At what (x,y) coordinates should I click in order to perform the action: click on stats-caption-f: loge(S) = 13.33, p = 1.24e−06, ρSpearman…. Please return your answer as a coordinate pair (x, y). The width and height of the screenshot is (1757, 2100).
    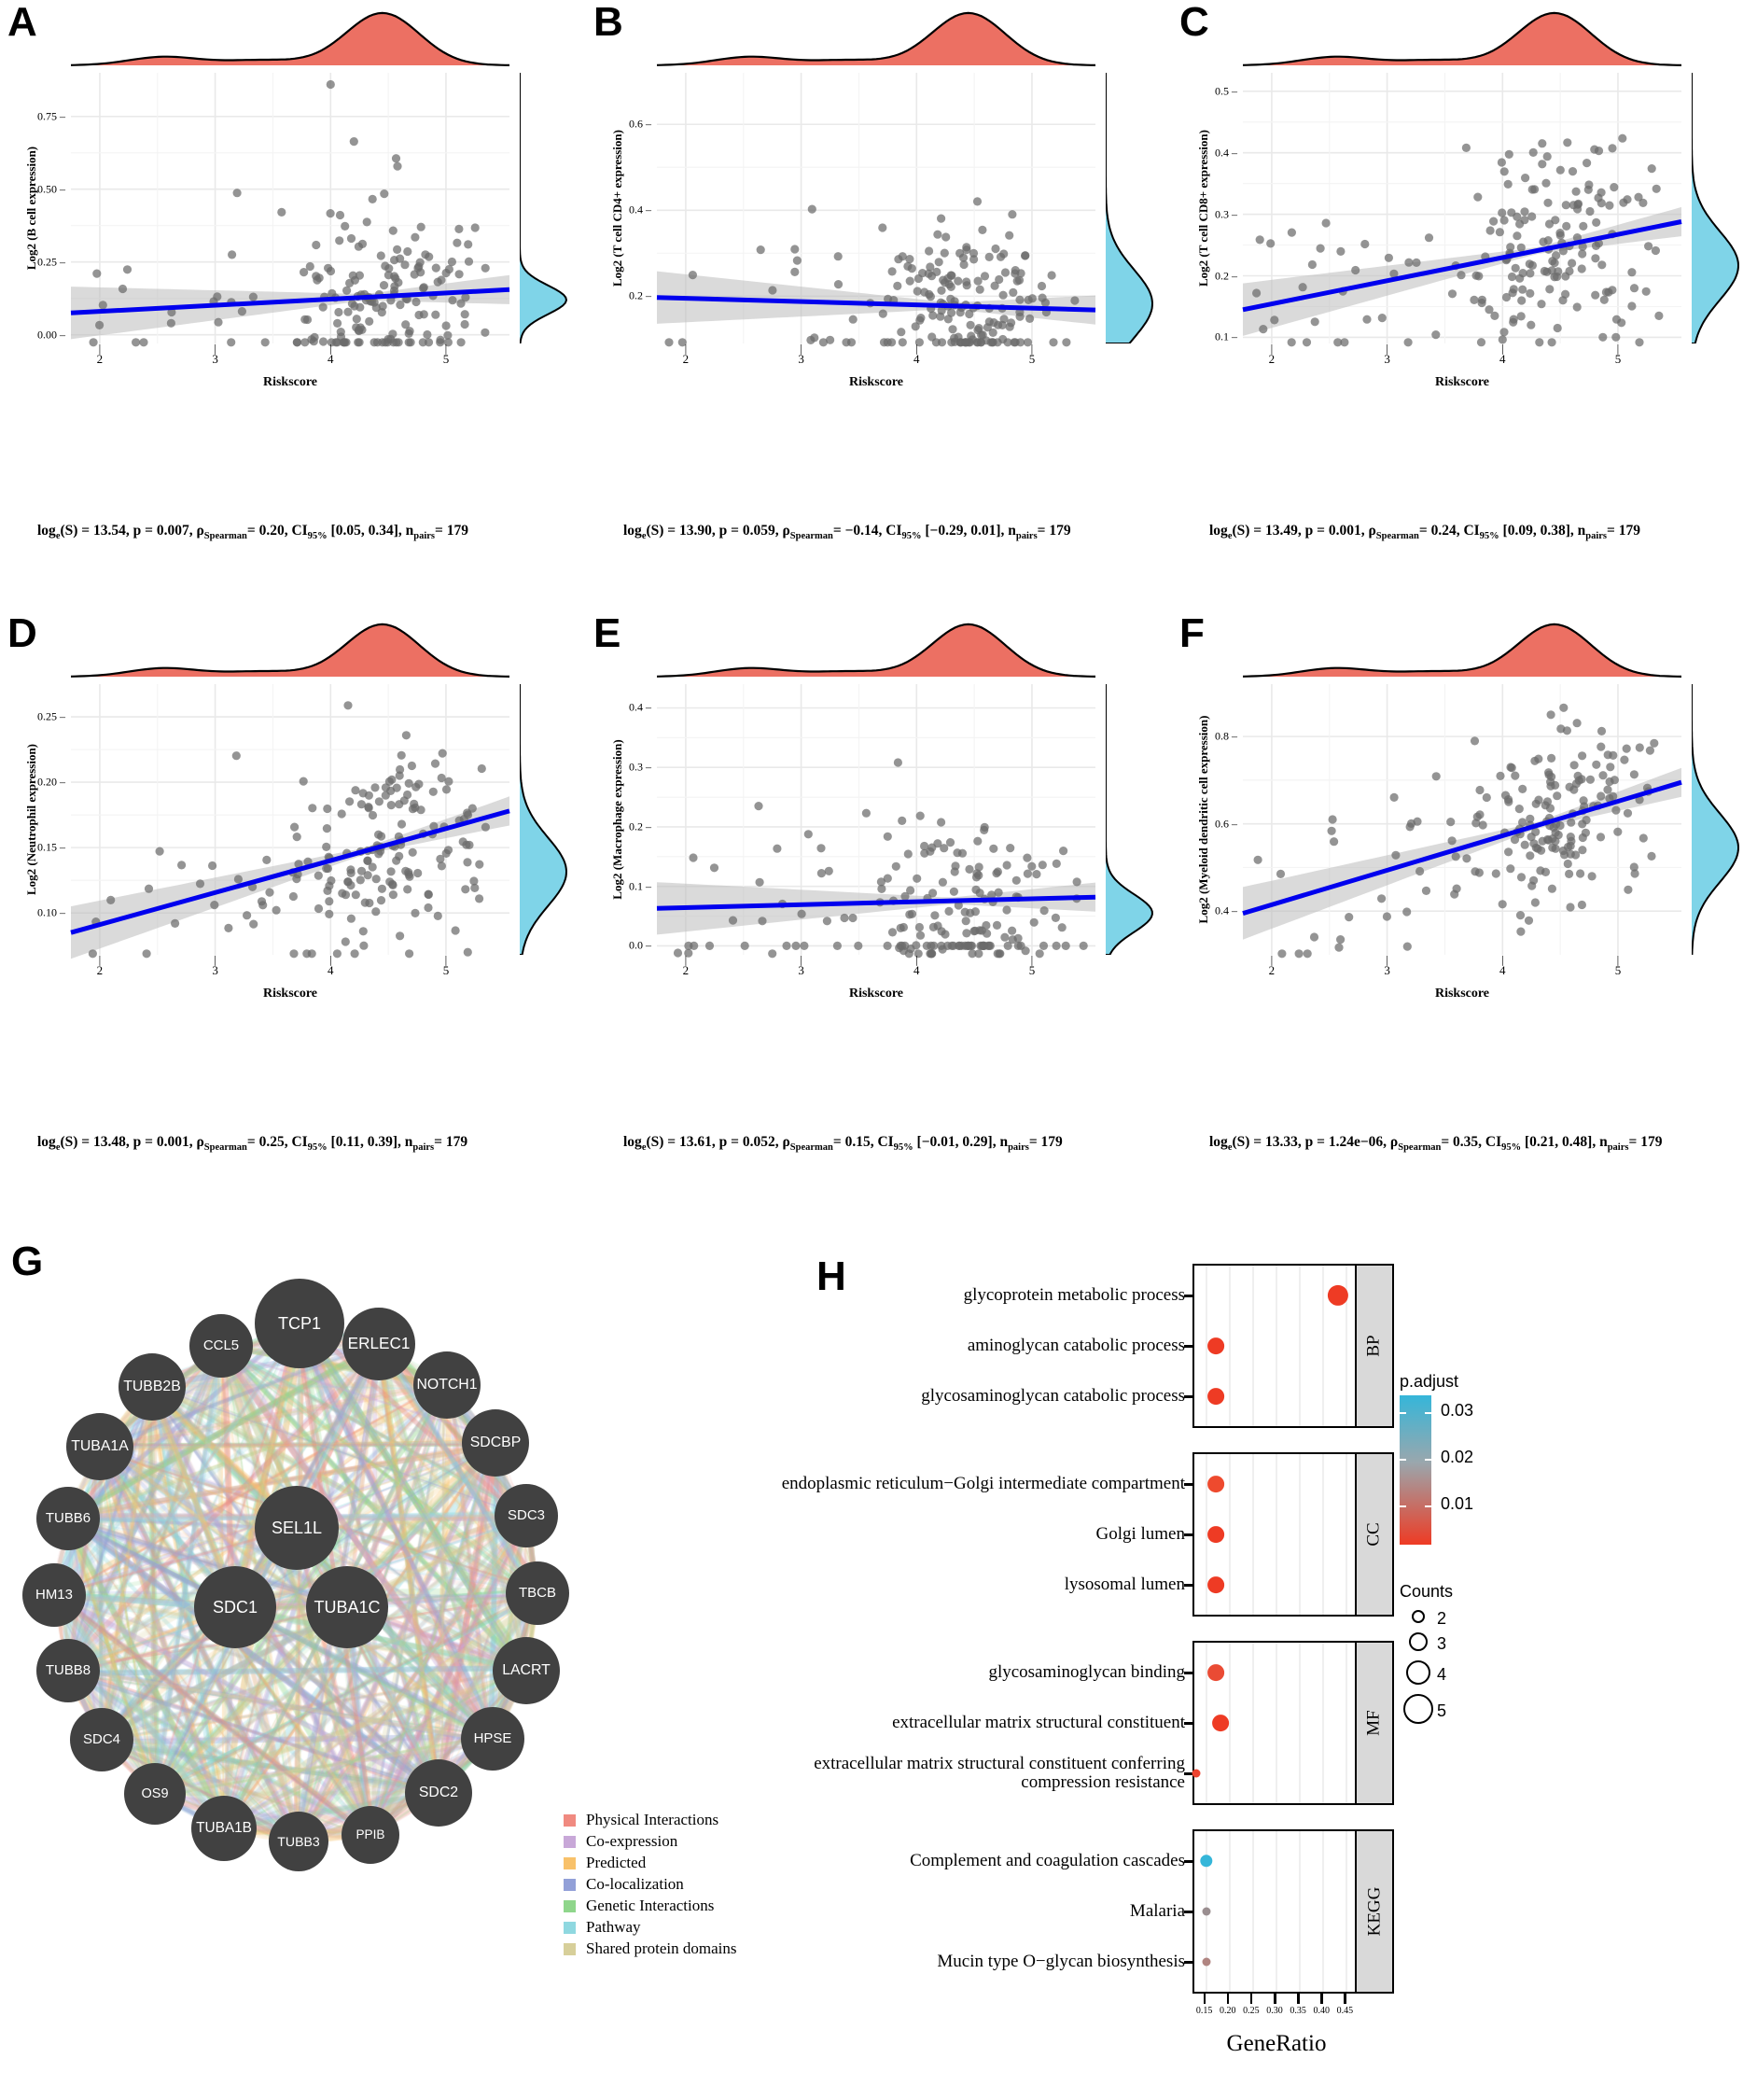
    Looking at the image, I should click on (1436, 1144).